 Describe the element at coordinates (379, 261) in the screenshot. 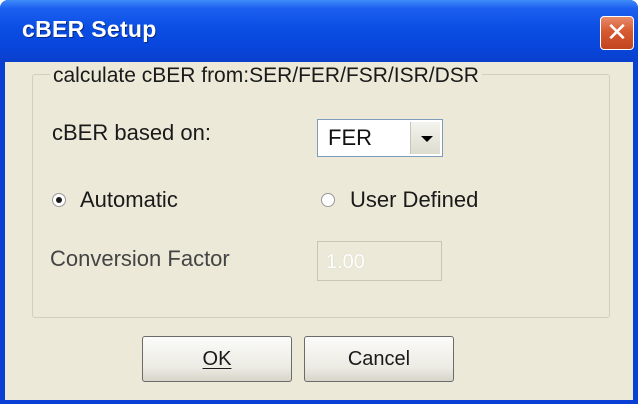

I see `conversion-factor-field: 1.00` at that location.